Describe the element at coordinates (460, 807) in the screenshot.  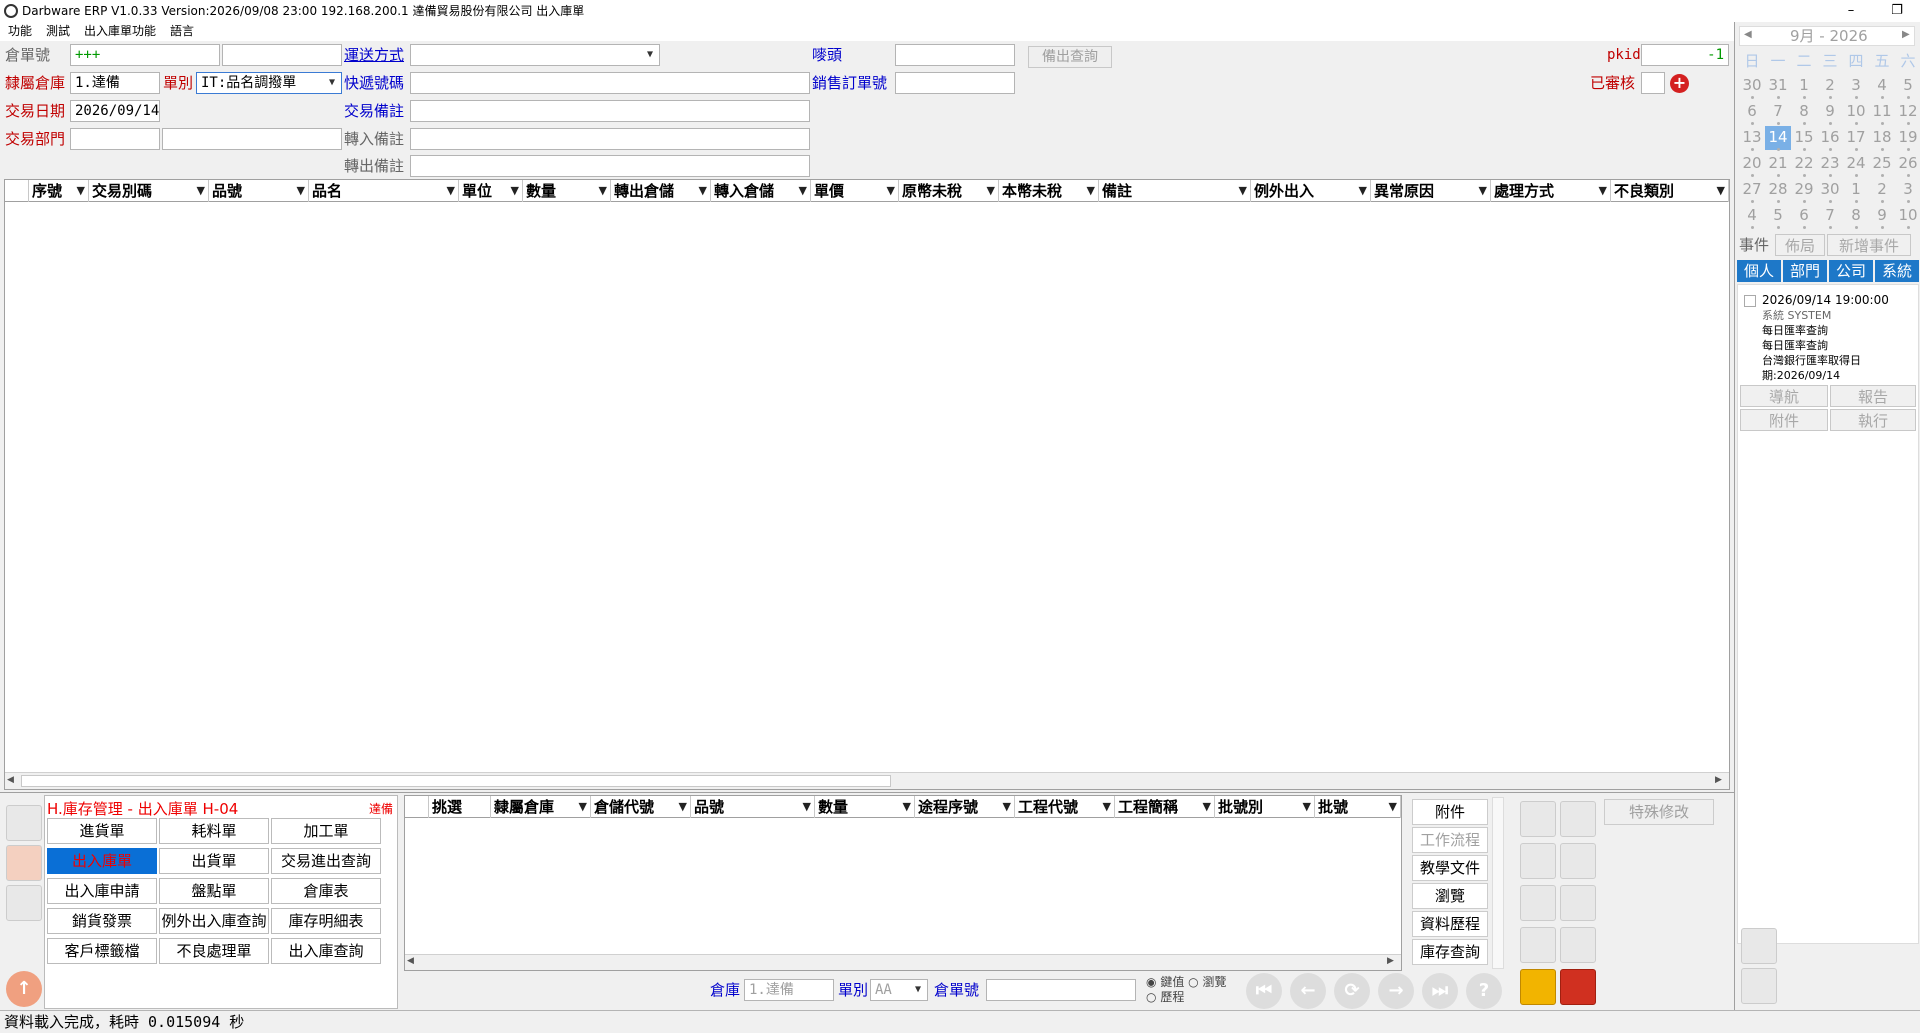
I see `sub-col-pick: 挑選` at that location.